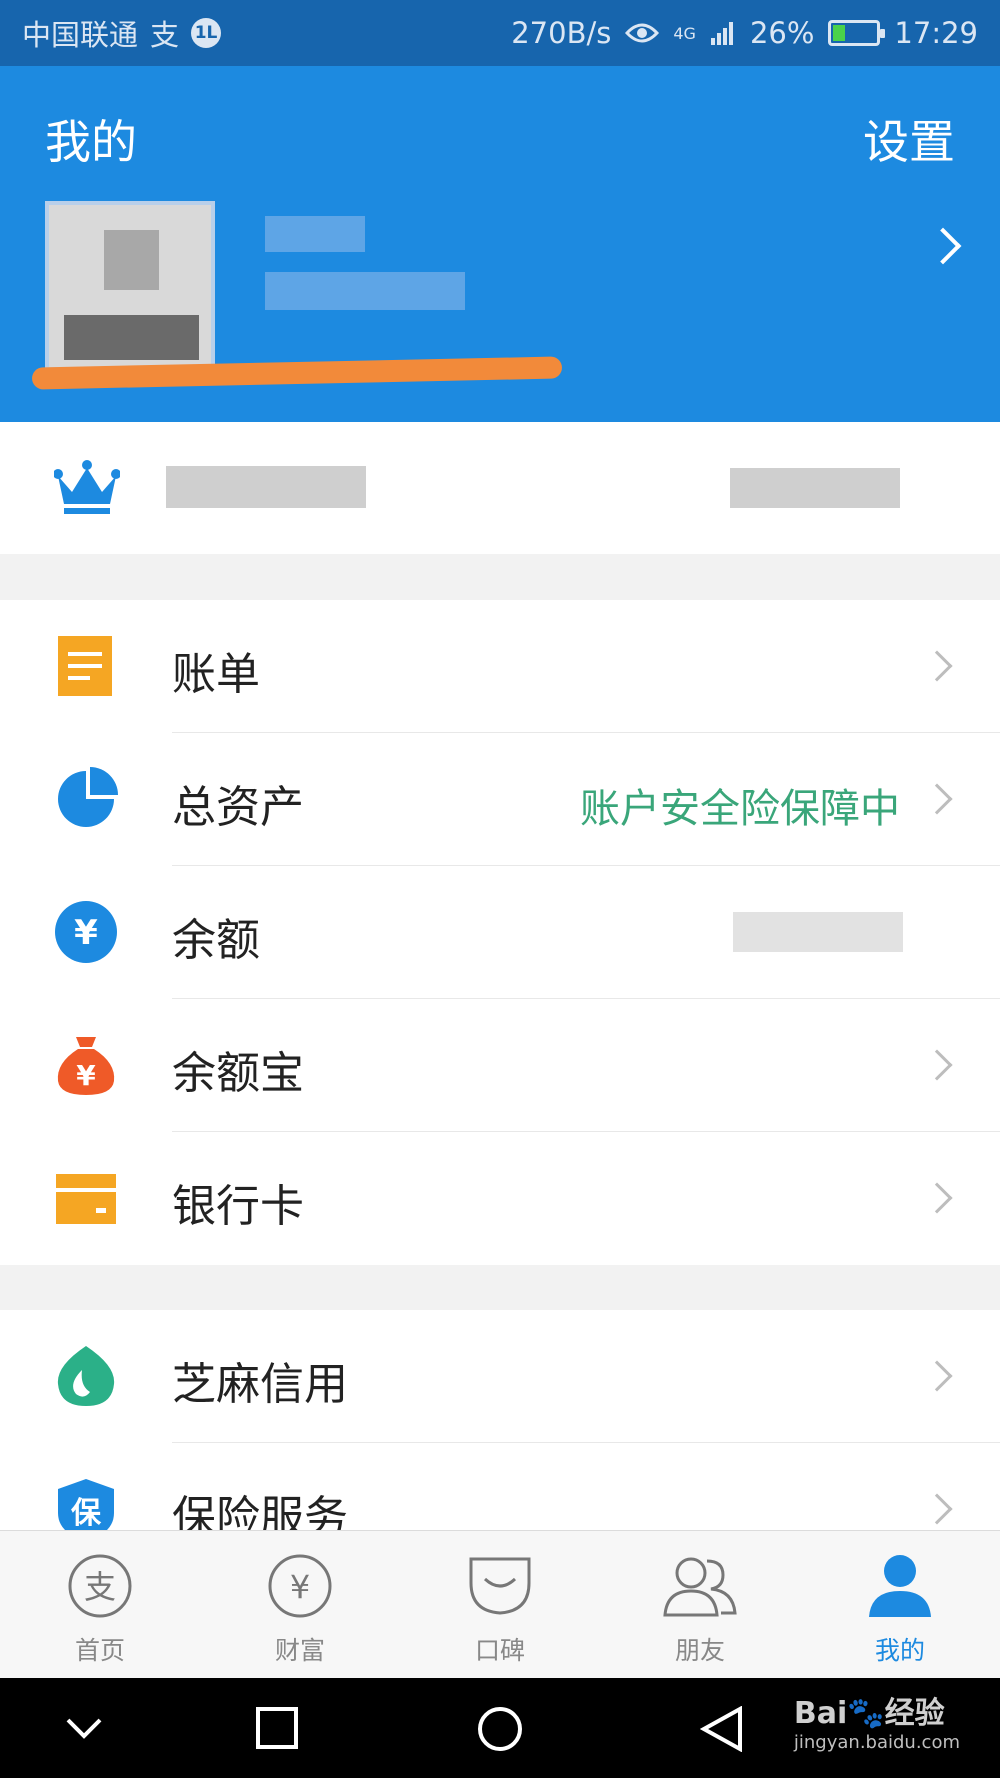  I want to click on menu-section-credit: 芝麻信用 保 保险服务, so click(500, 1420).